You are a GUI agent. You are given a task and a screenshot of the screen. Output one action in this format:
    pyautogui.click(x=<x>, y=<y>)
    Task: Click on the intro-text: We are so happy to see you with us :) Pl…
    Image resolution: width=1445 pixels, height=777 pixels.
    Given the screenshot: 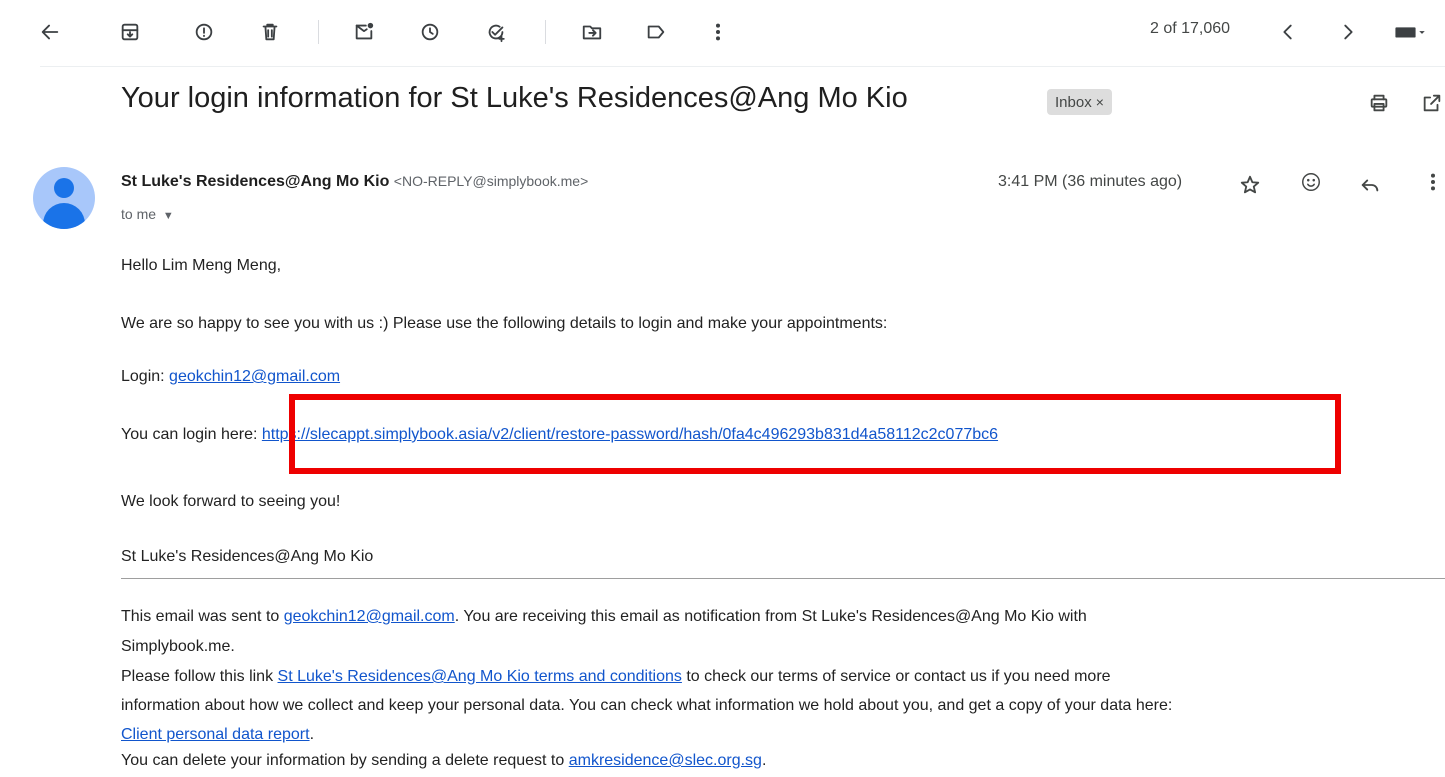 What is the action you would take?
    pyautogui.click(x=504, y=323)
    